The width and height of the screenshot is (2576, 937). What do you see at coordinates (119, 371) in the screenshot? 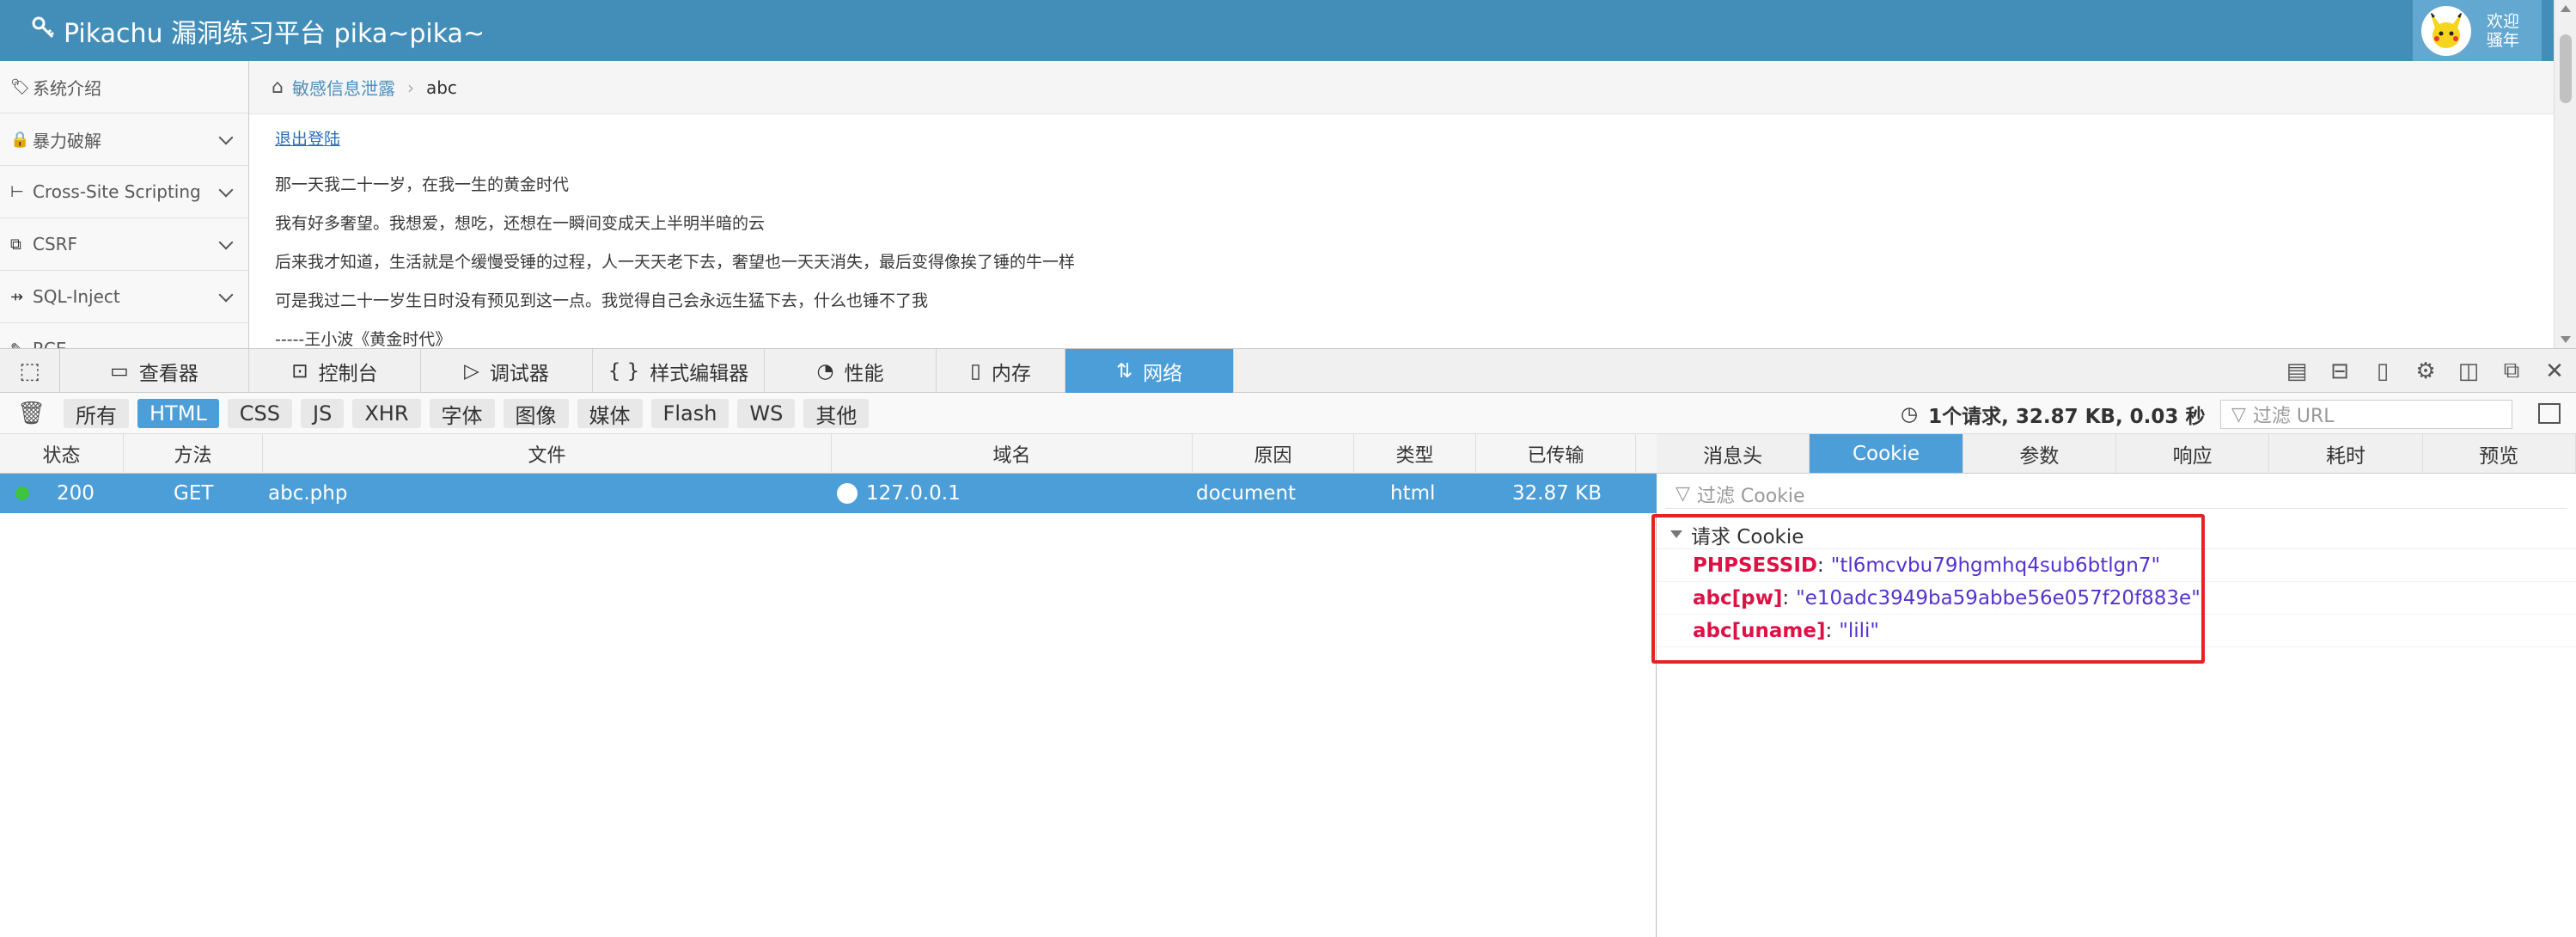
I see `inspector-icon: ▭` at bounding box center [119, 371].